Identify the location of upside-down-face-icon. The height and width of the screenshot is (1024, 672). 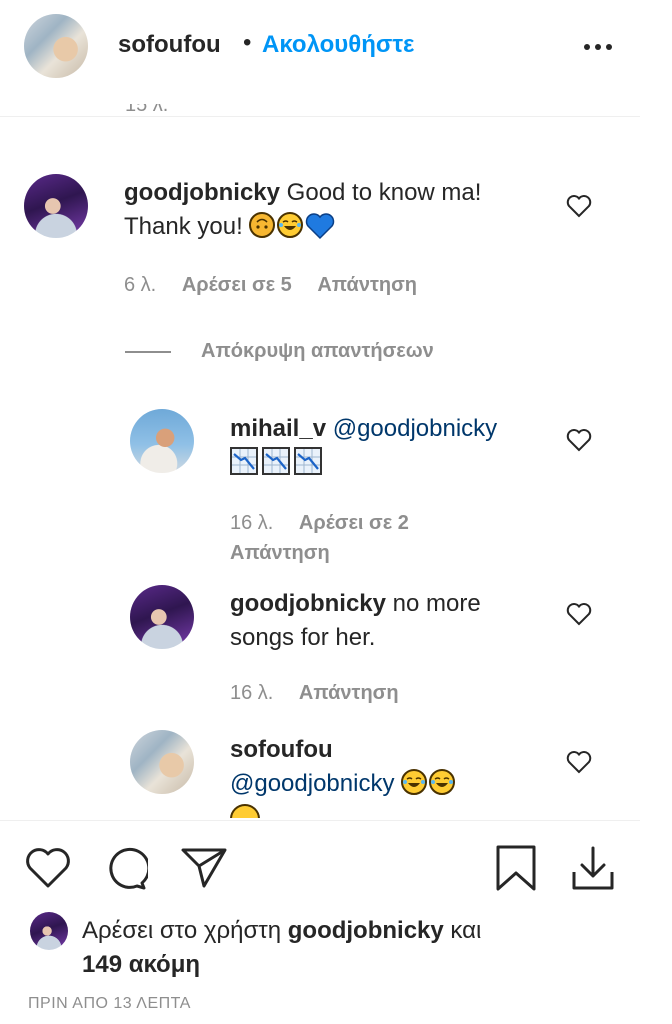
(262, 225).